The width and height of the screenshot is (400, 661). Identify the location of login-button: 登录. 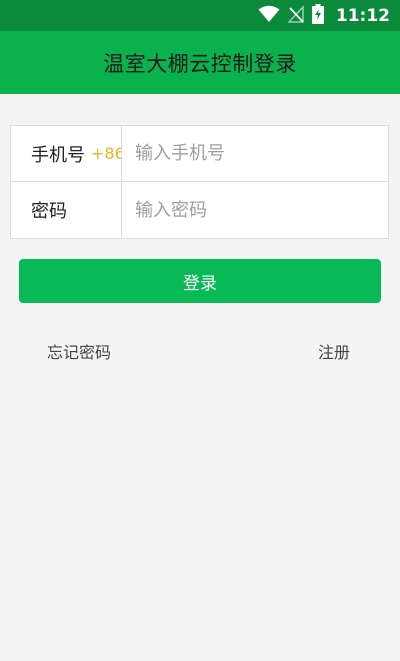
(200, 281).